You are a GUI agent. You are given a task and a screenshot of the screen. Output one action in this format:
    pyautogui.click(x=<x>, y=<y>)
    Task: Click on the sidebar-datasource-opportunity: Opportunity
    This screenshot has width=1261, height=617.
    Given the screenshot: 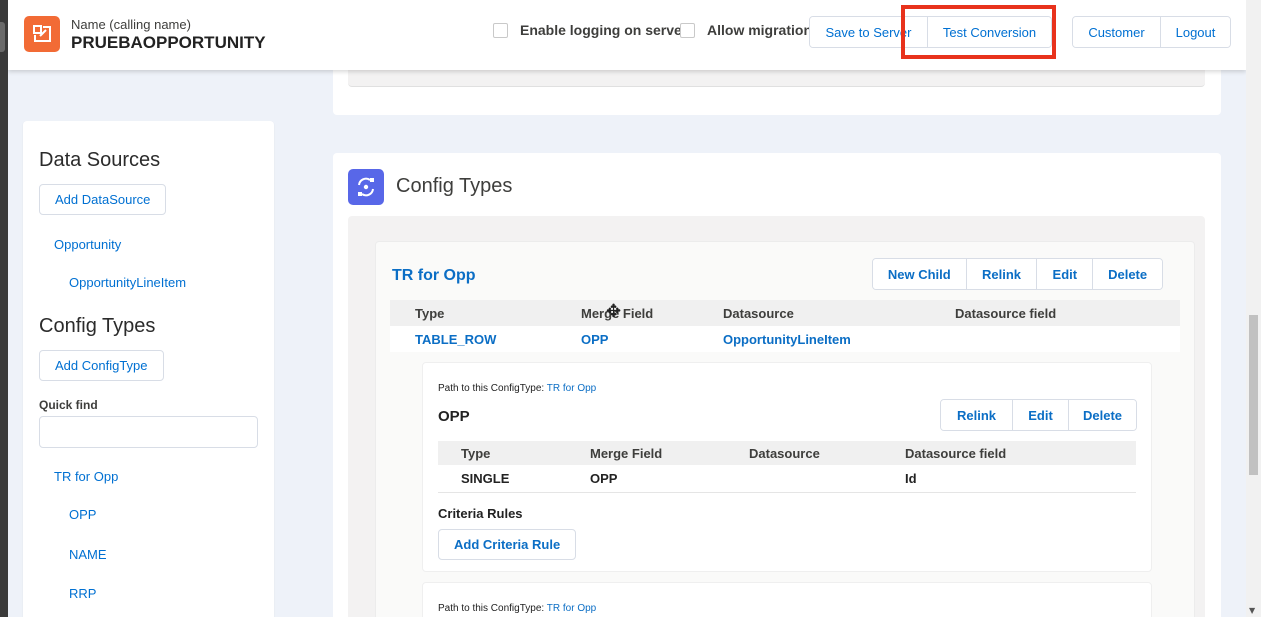 What is the action you would take?
    pyautogui.click(x=87, y=244)
    